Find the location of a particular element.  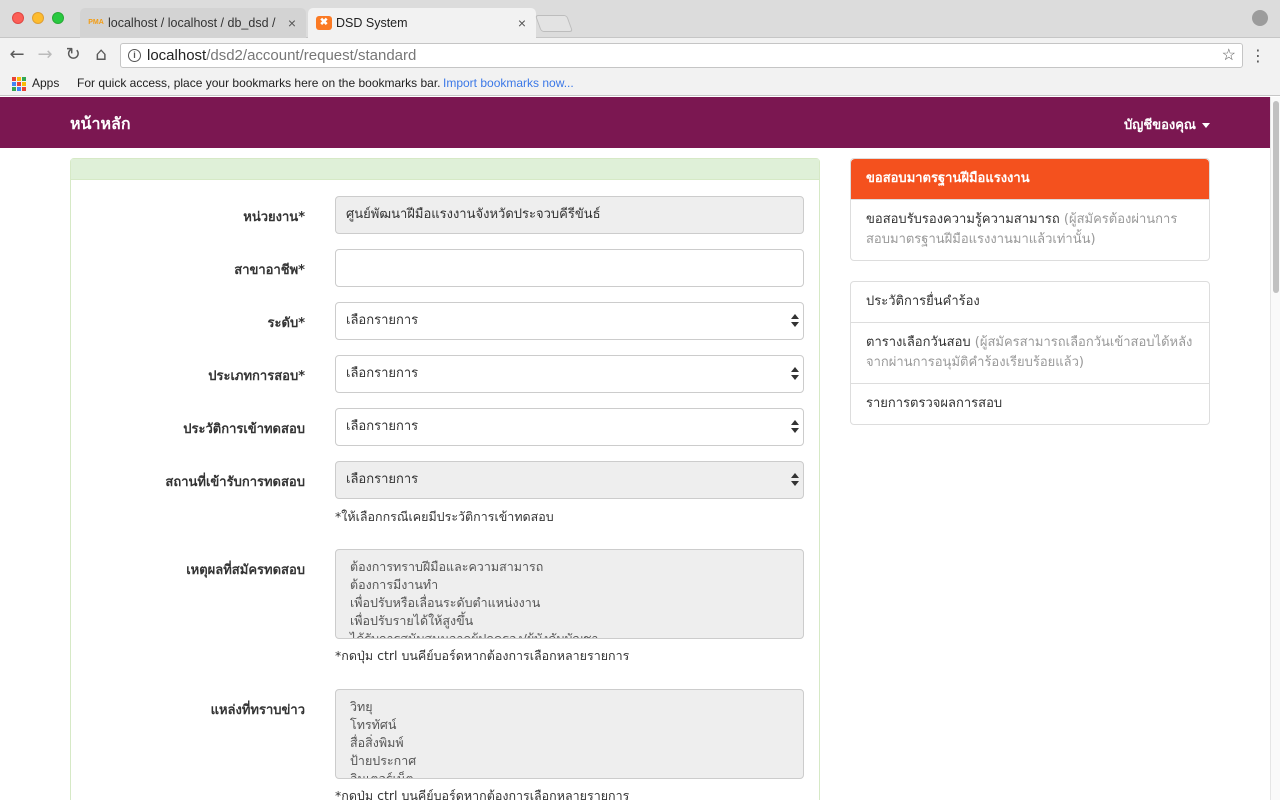

news-source-label: แหล่งที่ทราบข่าว is located at coordinates (257, 710).